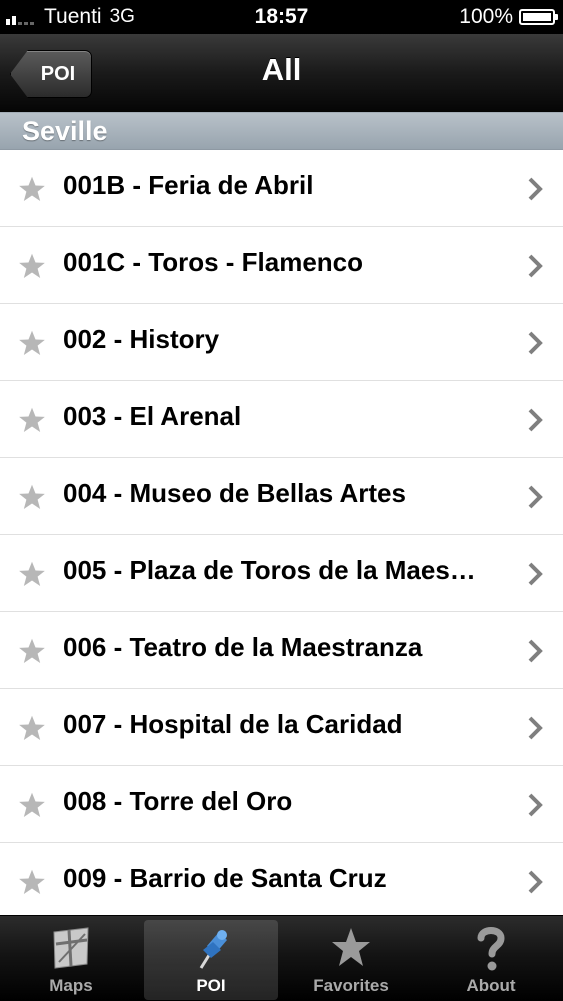 The height and width of the screenshot is (1001, 563). I want to click on navigation-bar: POI All, so click(281, 73).